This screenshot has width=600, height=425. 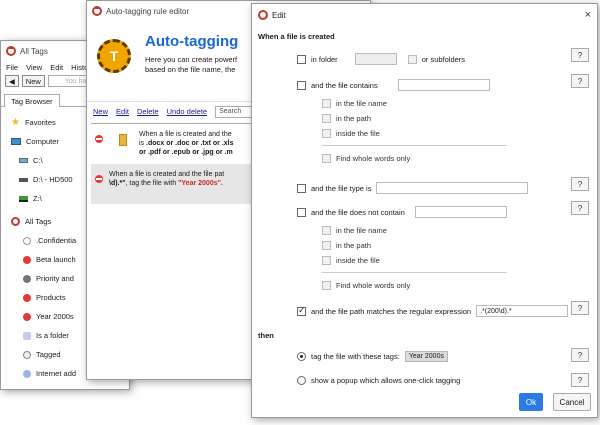 I want to click on close-icon: ×, so click(x=588, y=15).